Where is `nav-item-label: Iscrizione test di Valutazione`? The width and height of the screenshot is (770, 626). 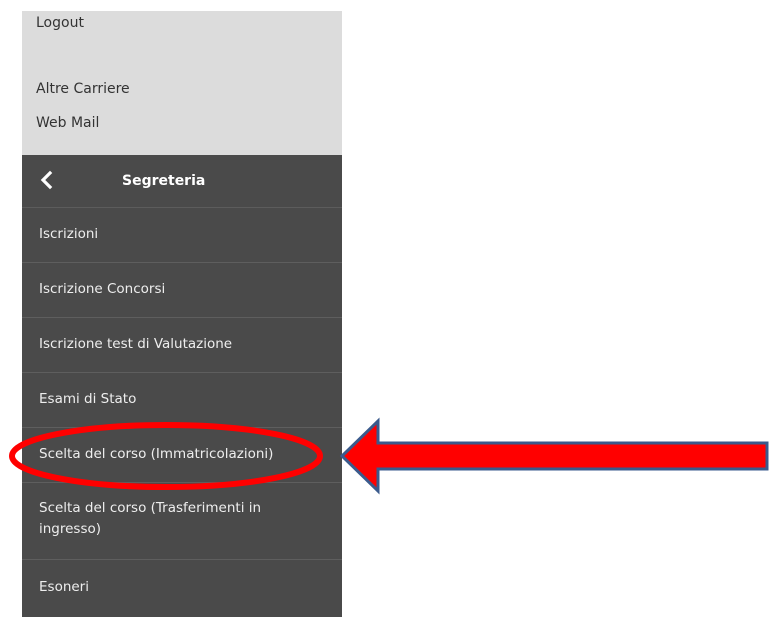 nav-item-label: Iscrizione test di Valutazione is located at coordinates (136, 344).